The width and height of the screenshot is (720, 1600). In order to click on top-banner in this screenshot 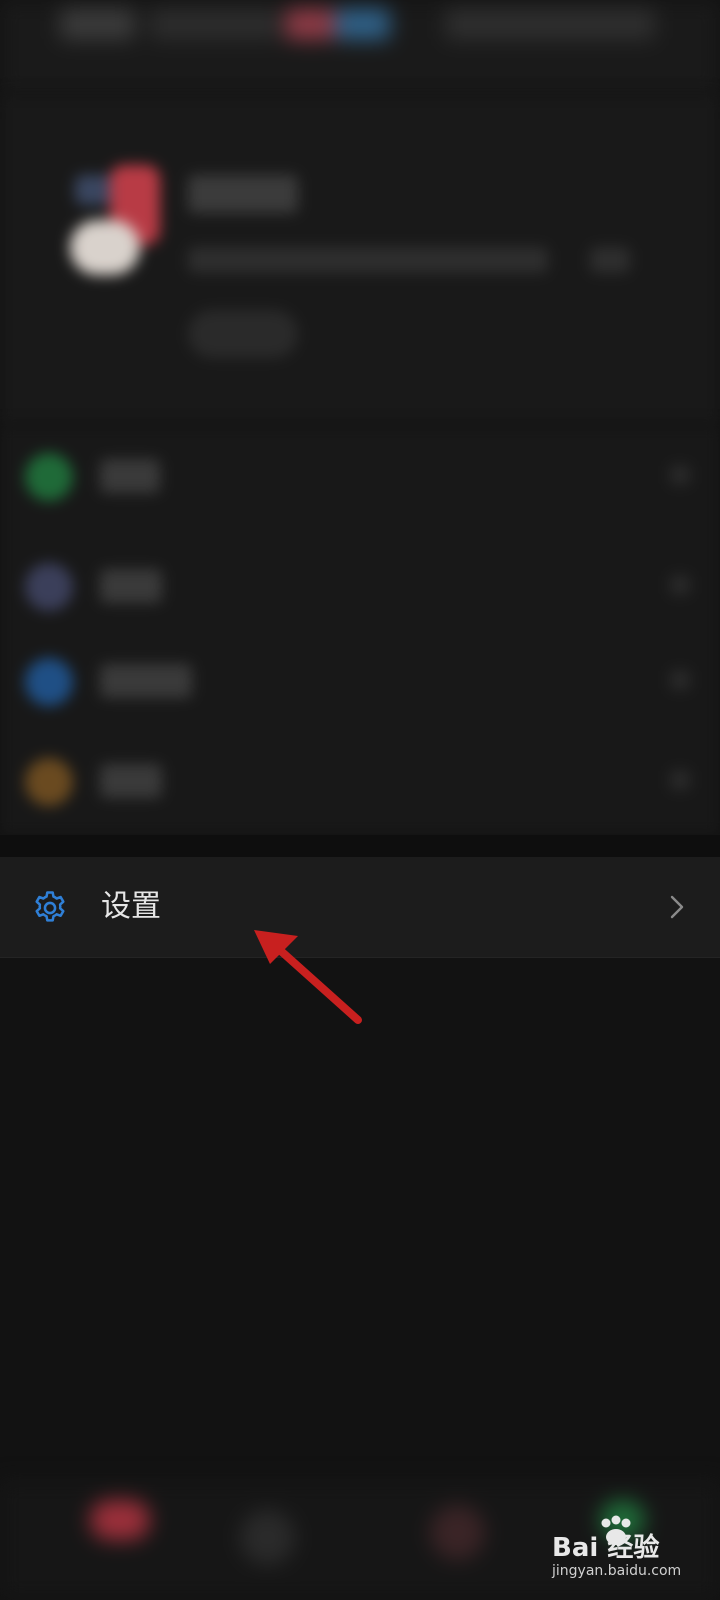, I will do `click(360, 47)`.